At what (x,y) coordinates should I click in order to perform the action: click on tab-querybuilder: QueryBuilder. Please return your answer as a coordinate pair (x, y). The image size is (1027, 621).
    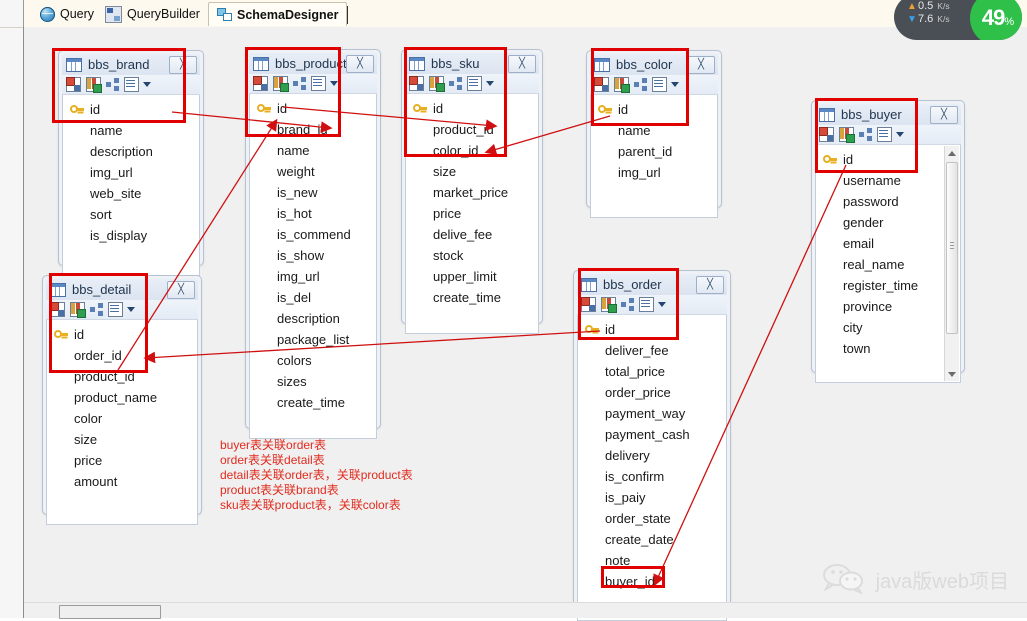
    Looking at the image, I should click on (152, 14).